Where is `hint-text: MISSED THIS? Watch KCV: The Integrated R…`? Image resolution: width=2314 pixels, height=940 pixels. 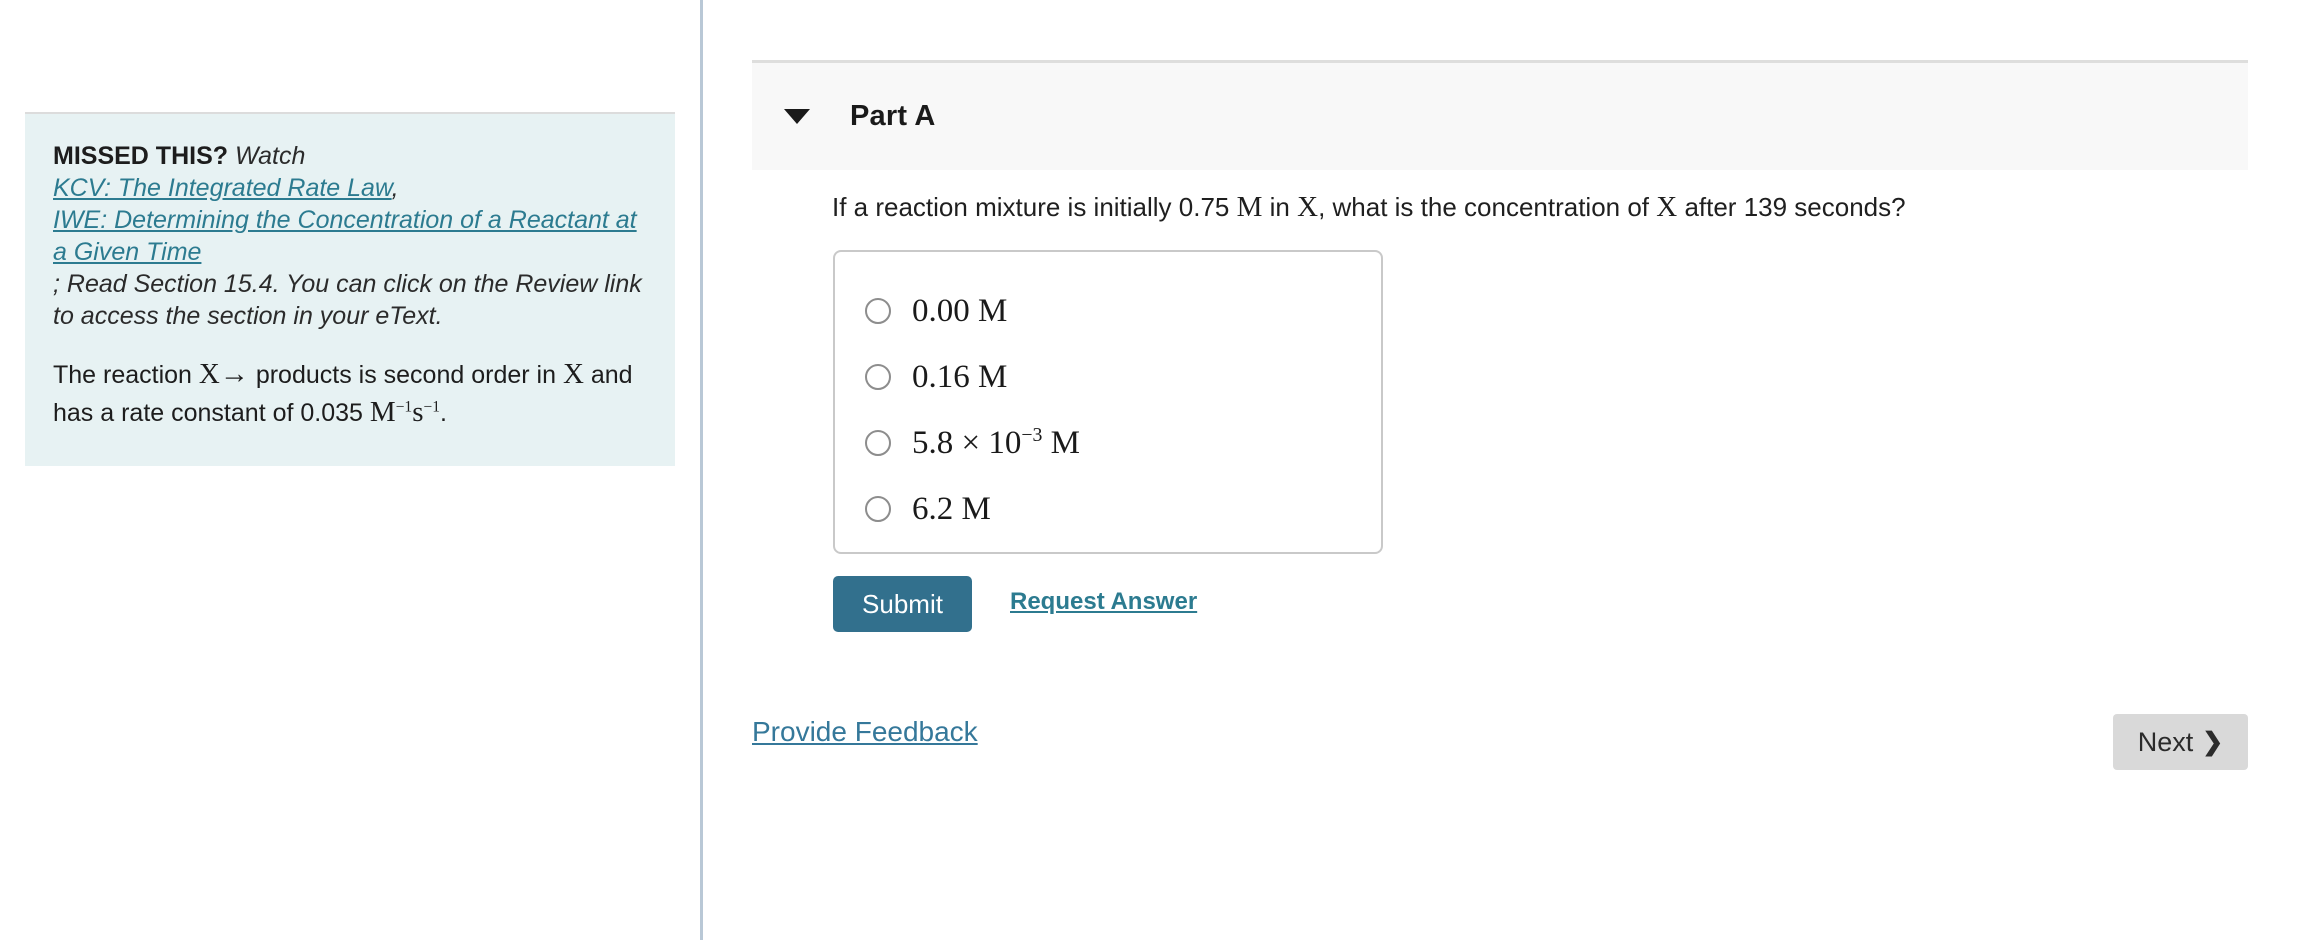
hint-text: MISSED THIS? Watch KCV: The Integrated R… is located at coordinates (350, 236).